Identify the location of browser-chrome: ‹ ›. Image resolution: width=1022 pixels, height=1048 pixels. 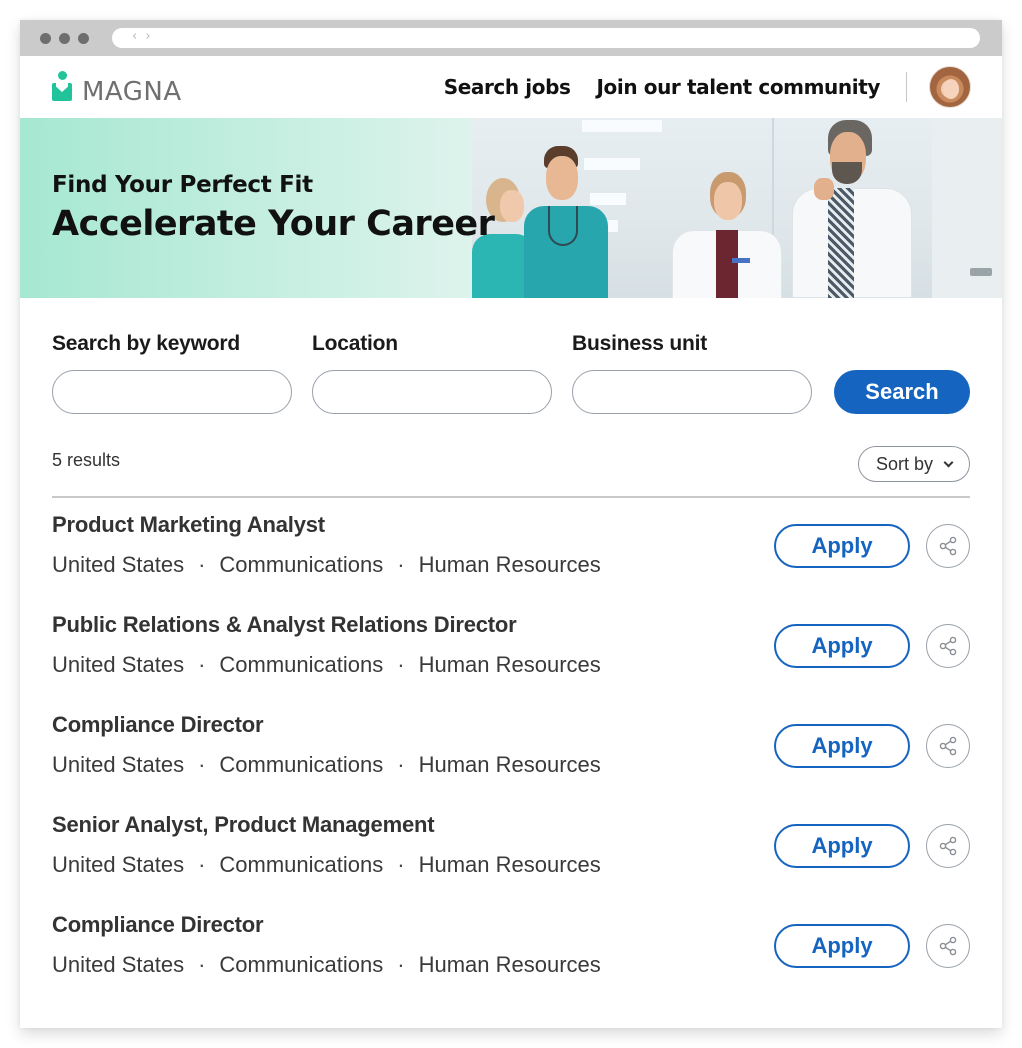
(511, 38).